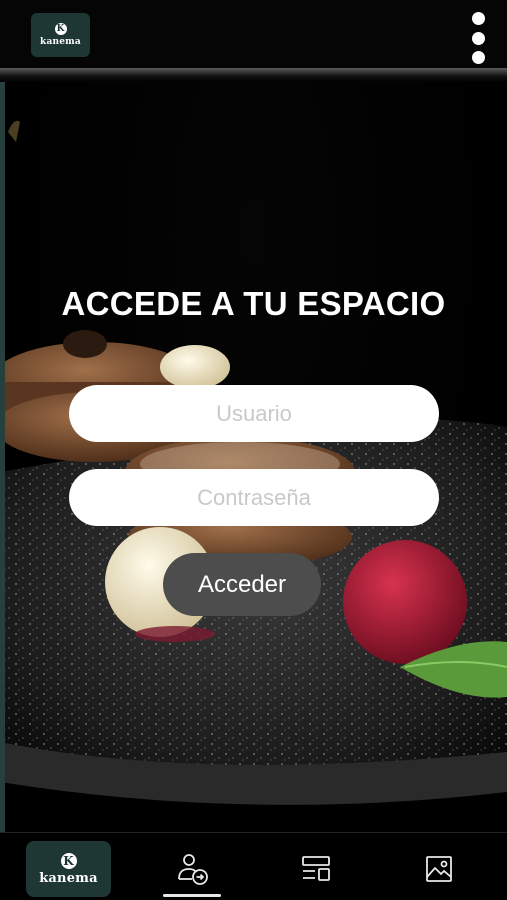 This screenshot has width=507, height=900. What do you see at coordinates (192, 869) in the screenshot?
I see `user-login-icon` at bounding box center [192, 869].